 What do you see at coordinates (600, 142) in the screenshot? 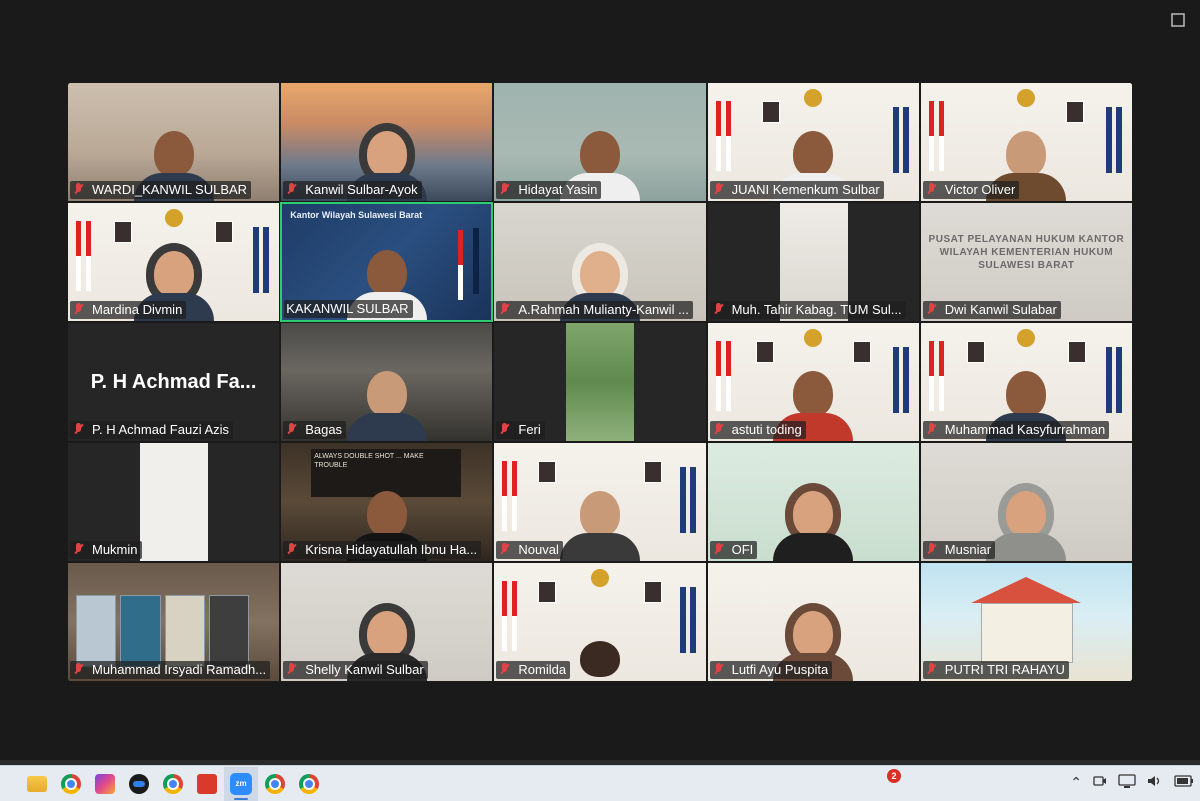
I see `participant-tile: Hidayat Yasin` at bounding box center [600, 142].